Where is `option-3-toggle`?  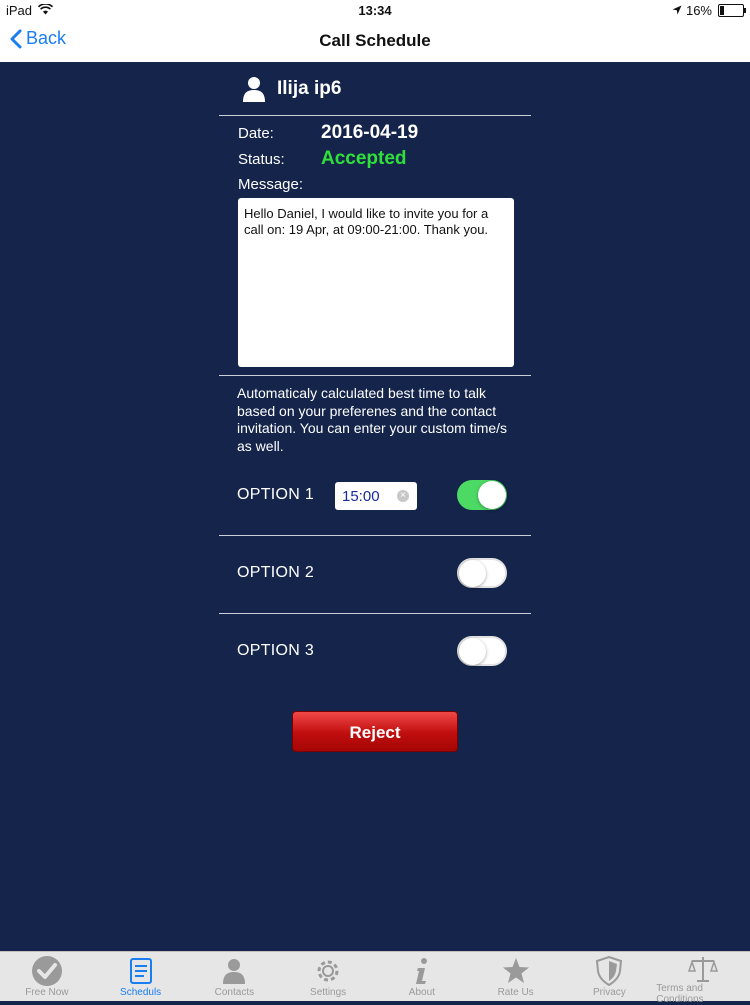 option-3-toggle is located at coordinates (482, 651).